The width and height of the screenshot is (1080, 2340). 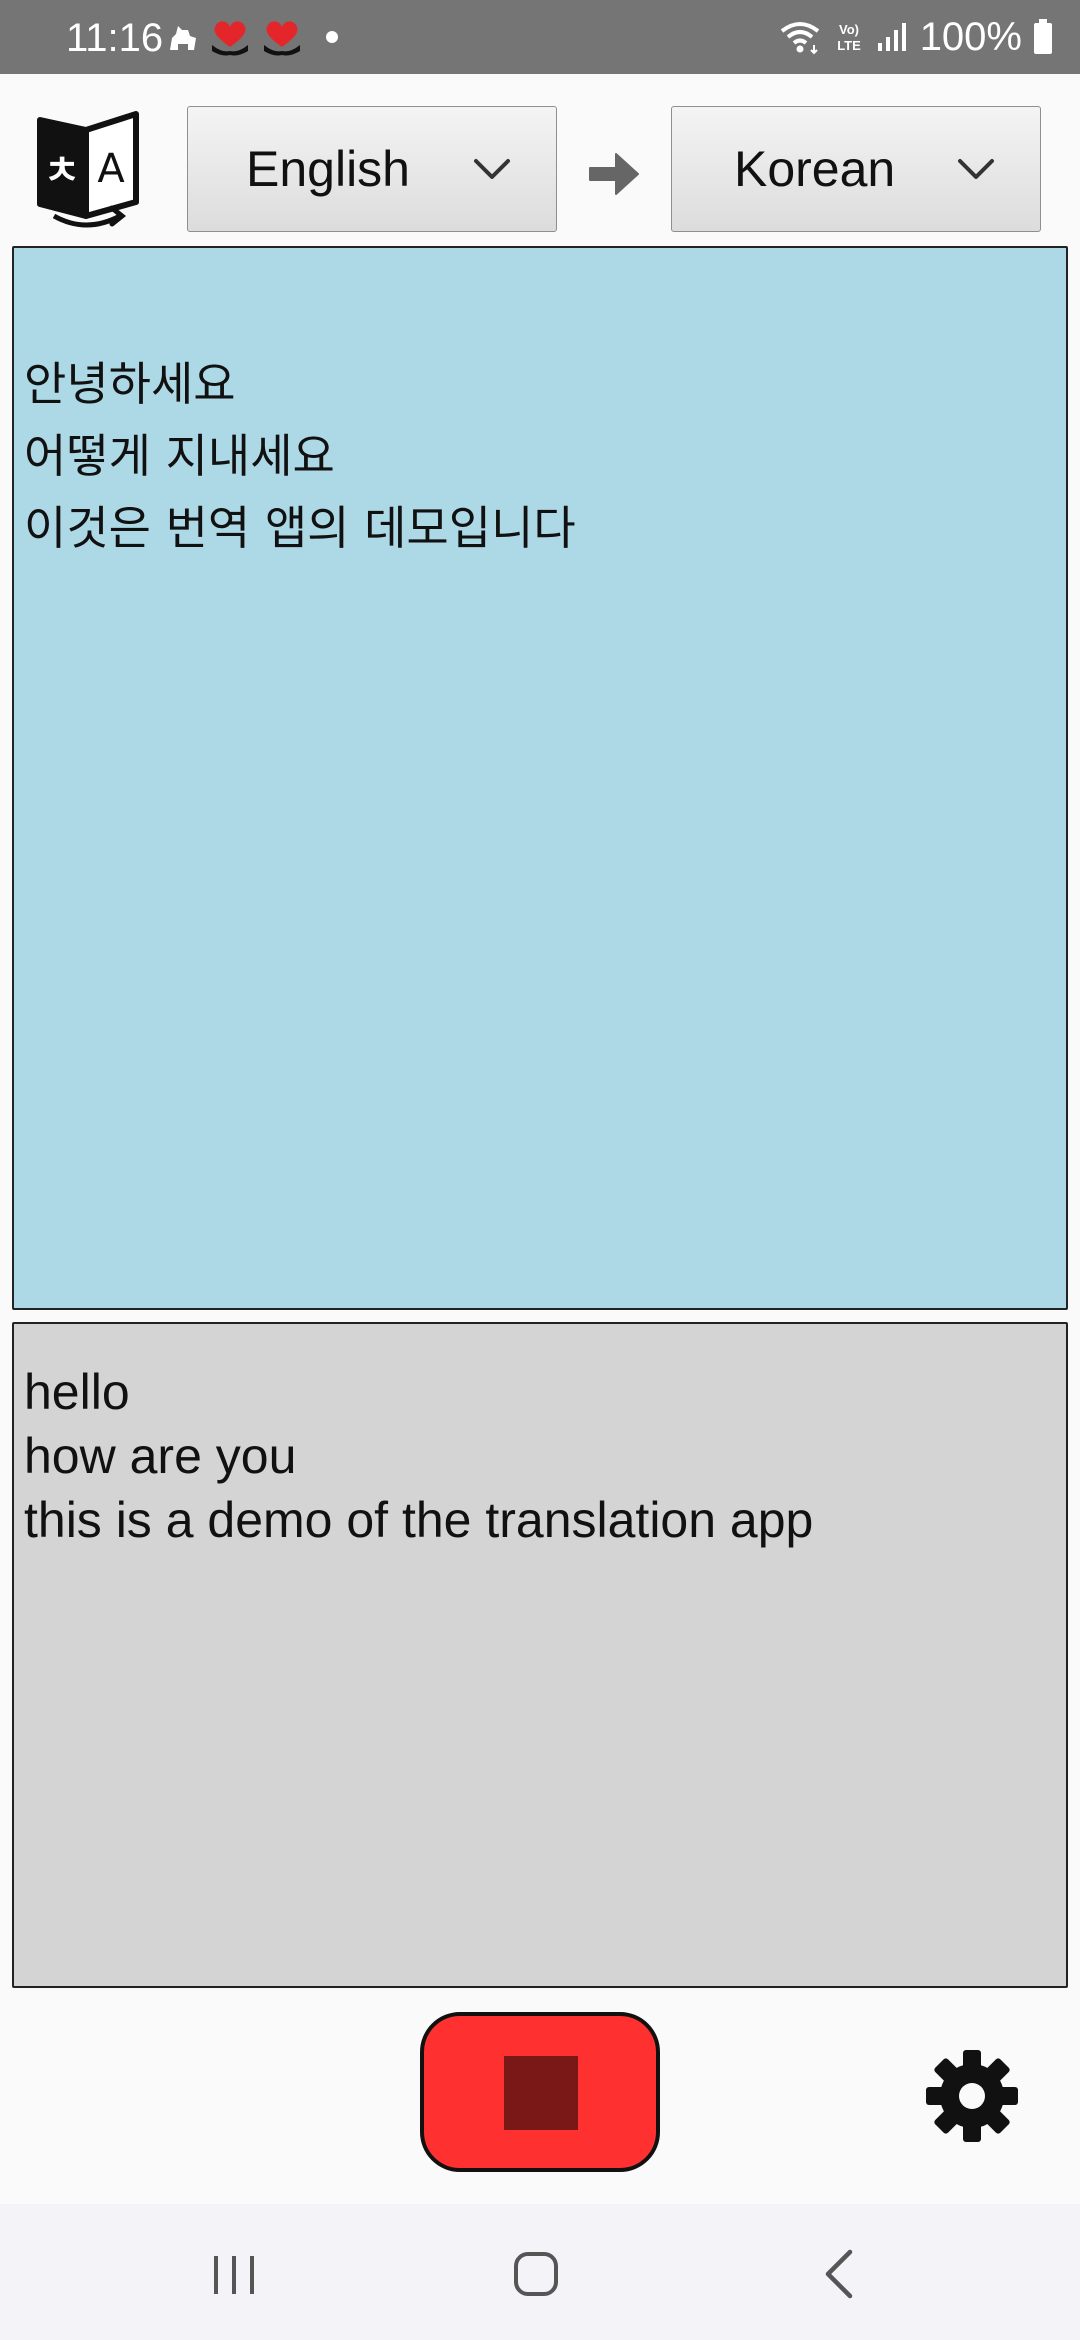 I want to click on battery-icon, so click(x=1043, y=36).